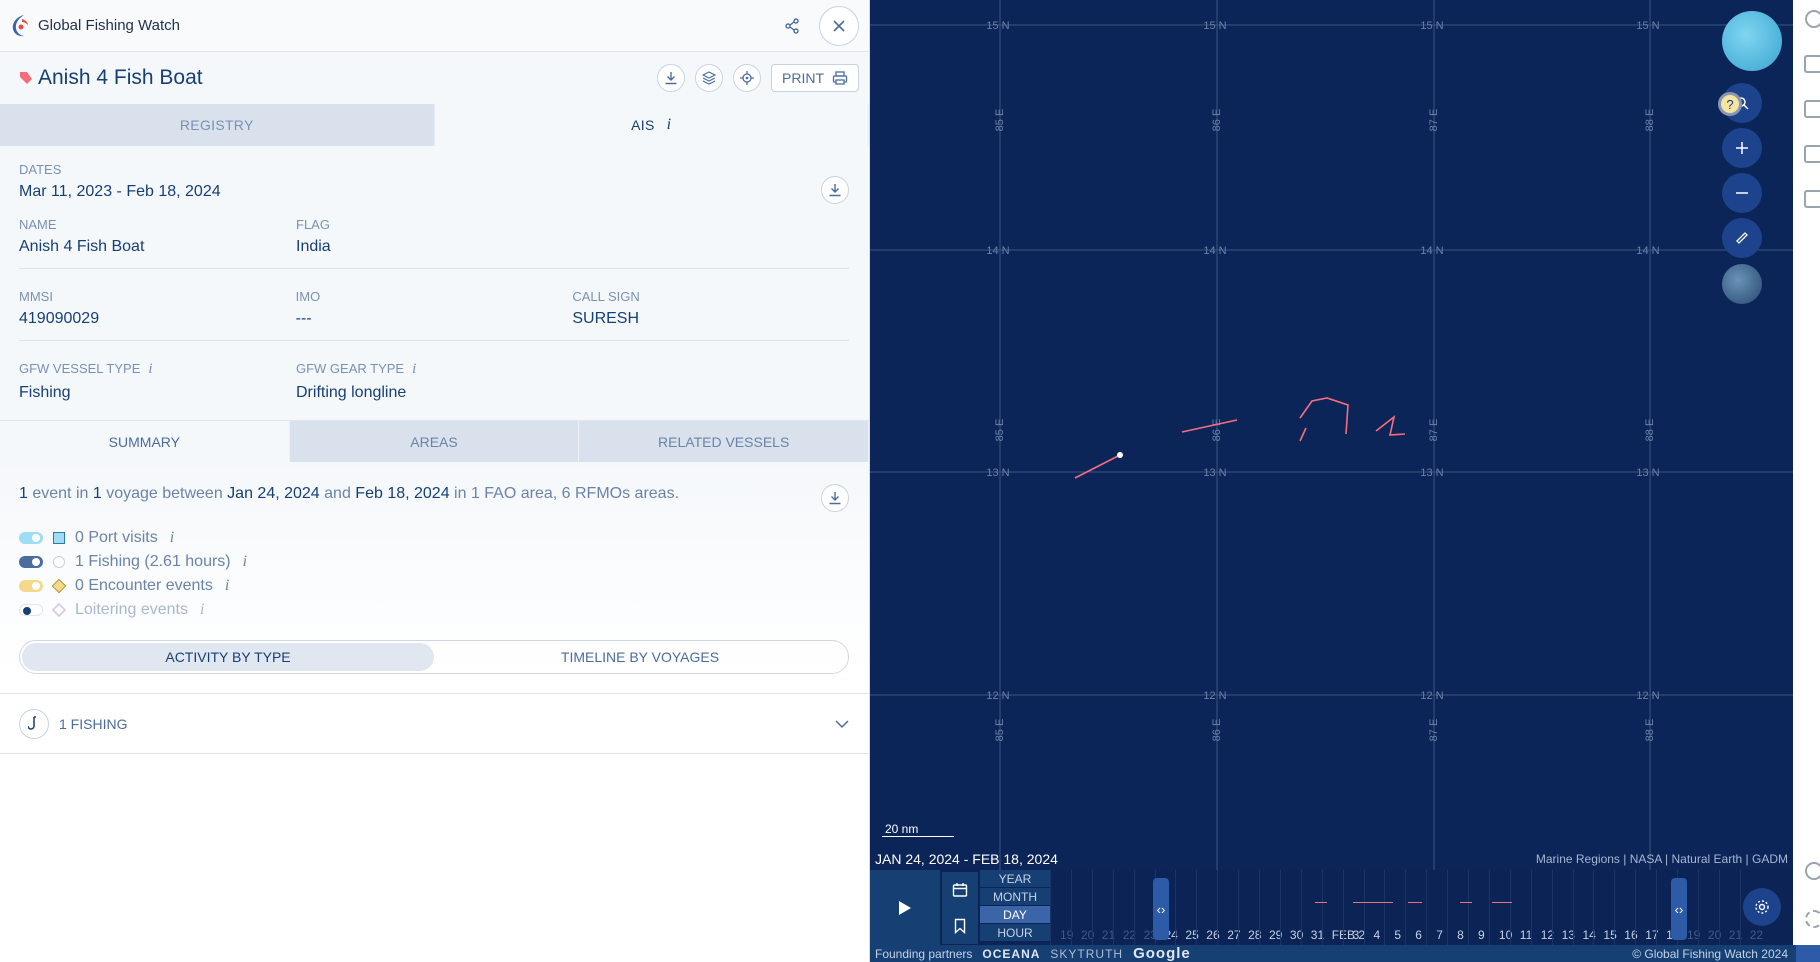 The width and height of the screenshot is (1820, 962). Describe the element at coordinates (839, 25) in the screenshot. I see `close-icon` at that location.